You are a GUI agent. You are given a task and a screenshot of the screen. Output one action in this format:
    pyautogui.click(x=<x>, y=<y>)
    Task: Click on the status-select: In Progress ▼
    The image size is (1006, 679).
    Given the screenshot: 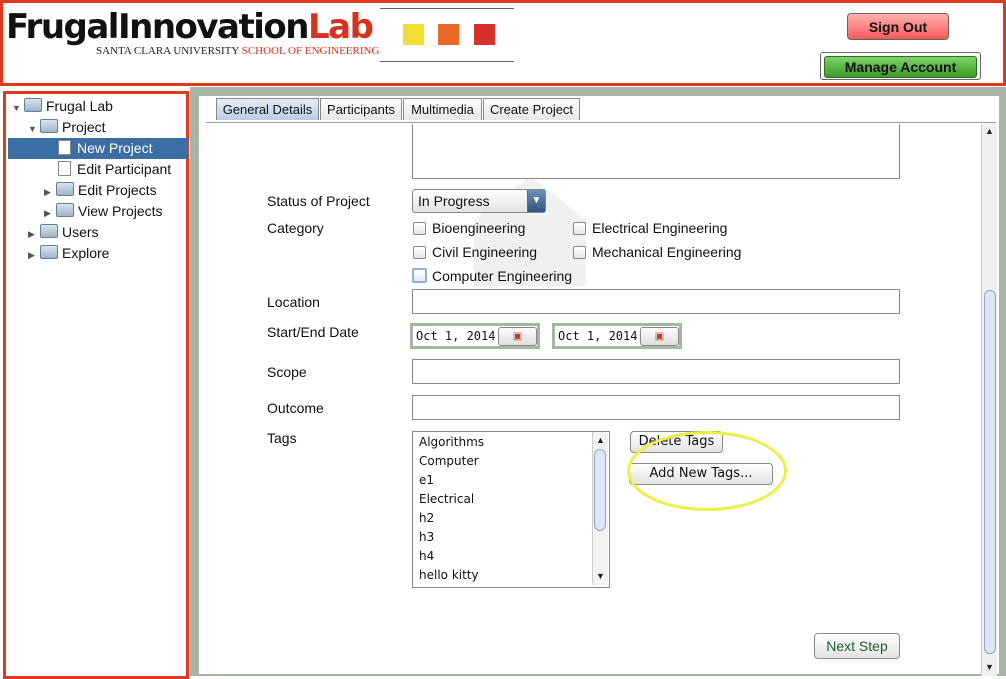 What is the action you would take?
    pyautogui.click(x=479, y=201)
    